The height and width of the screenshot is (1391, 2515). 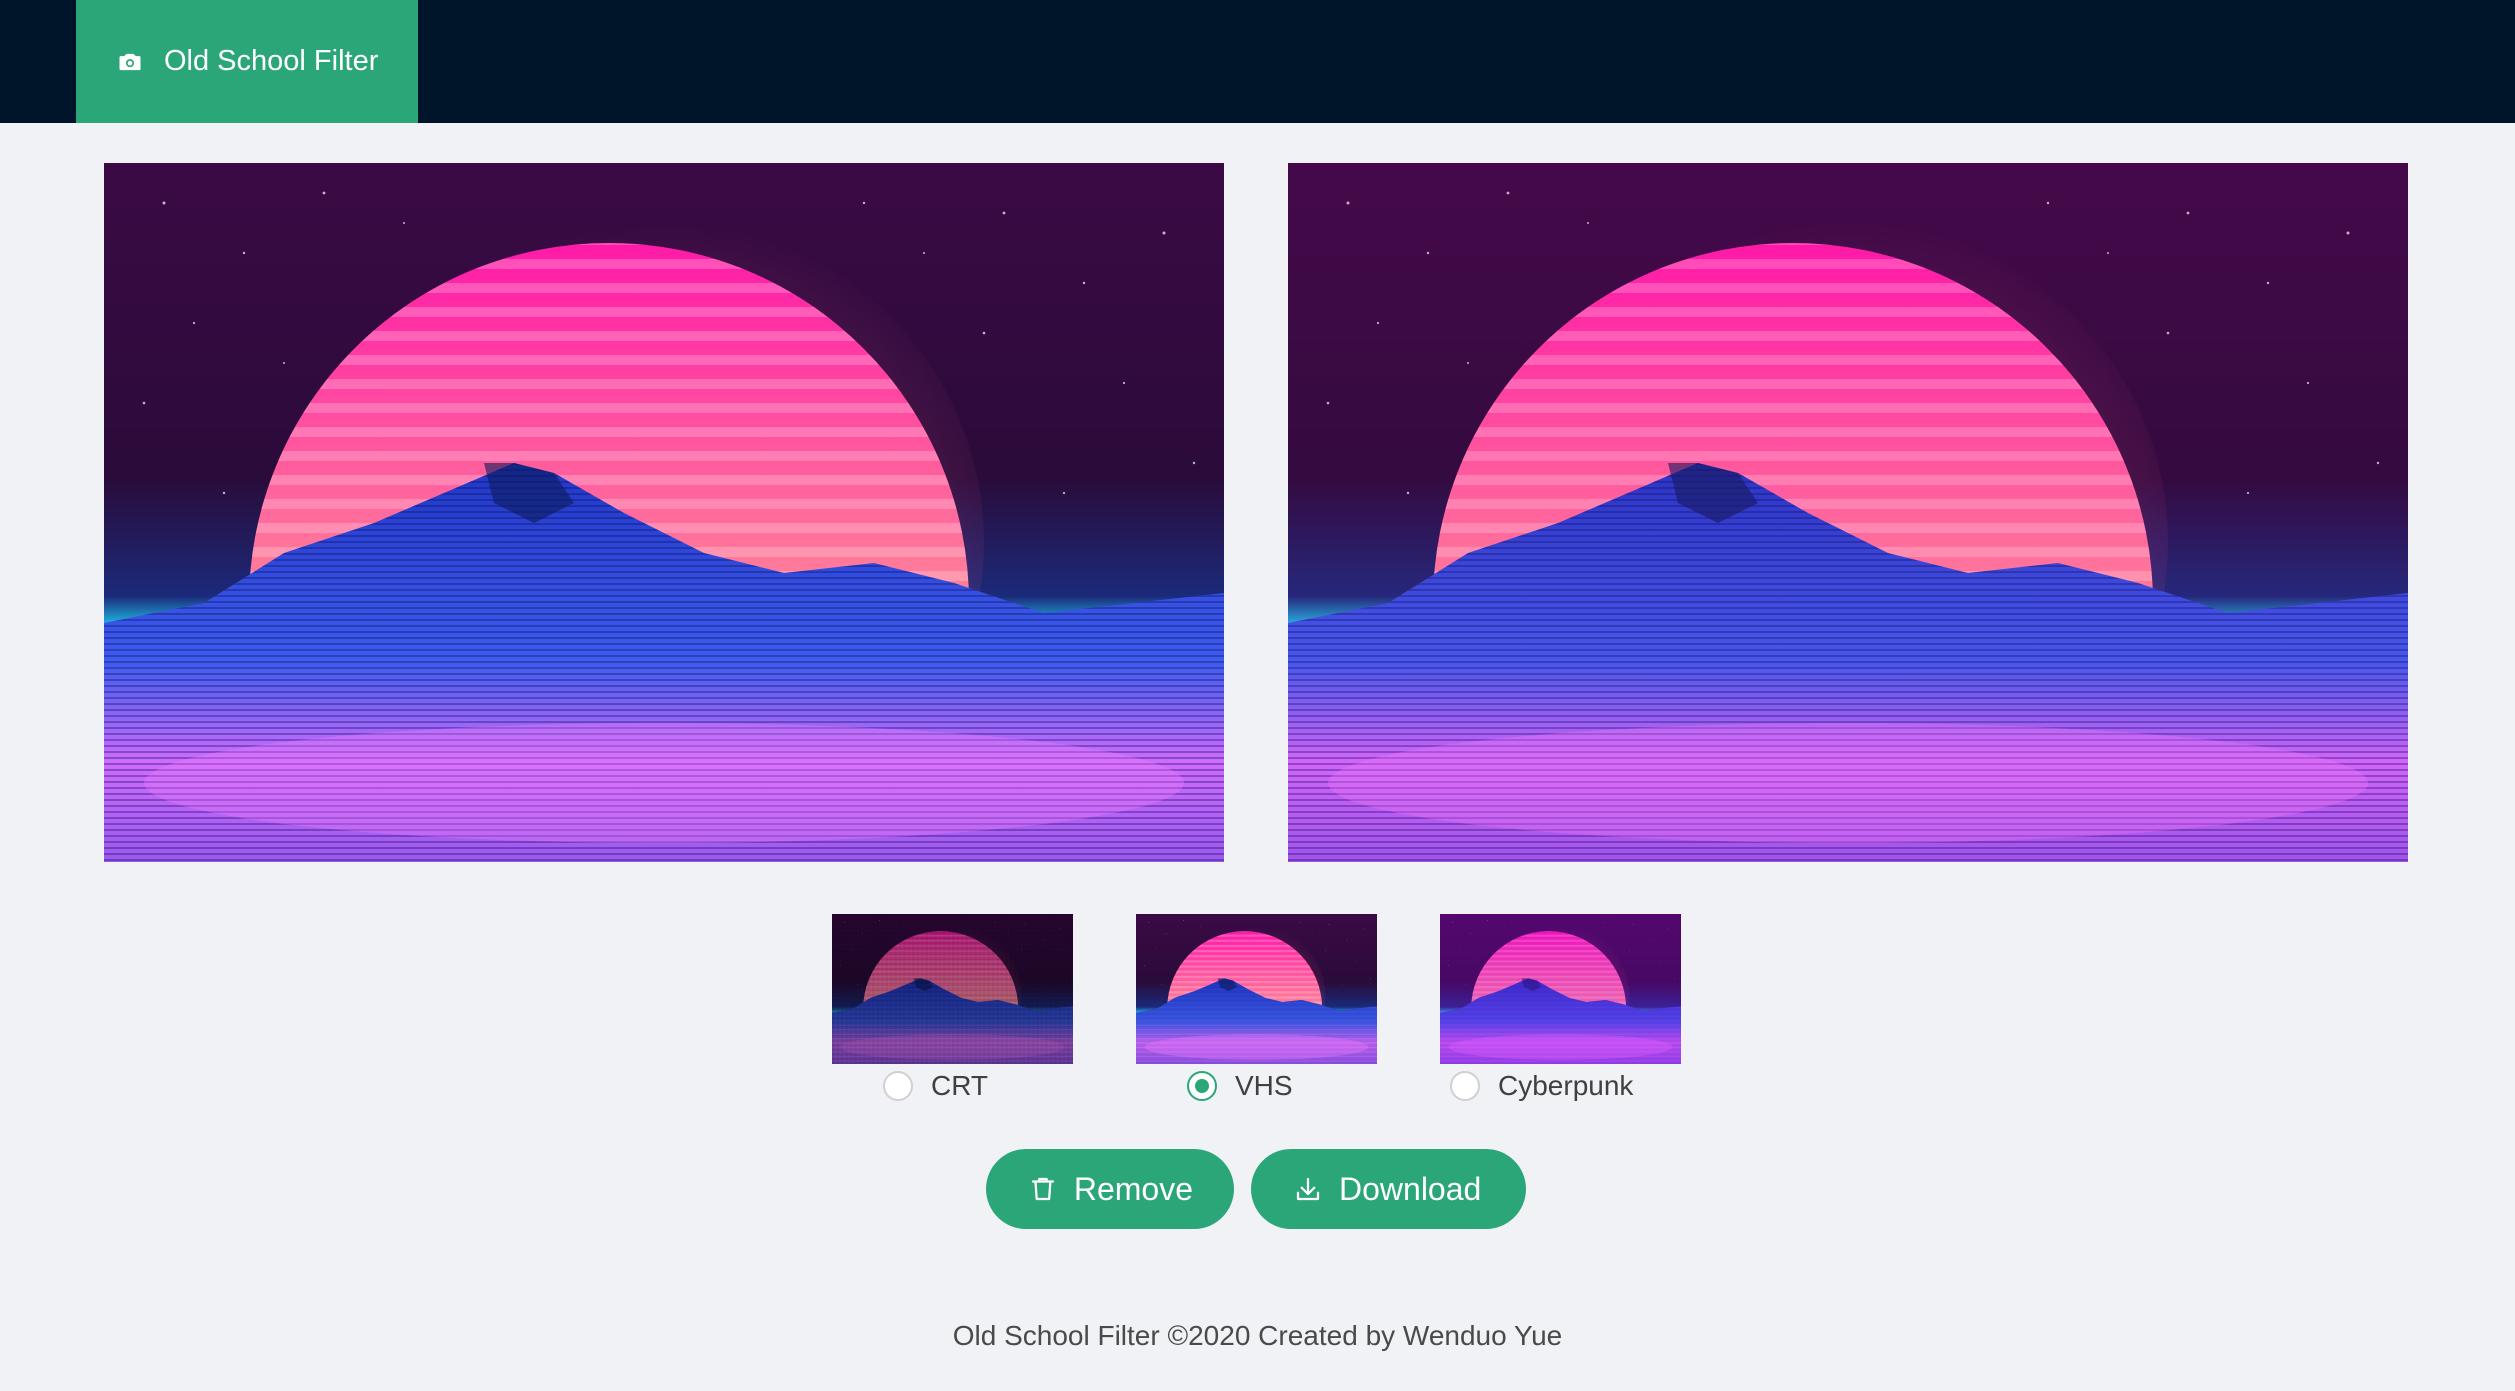 What do you see at coordinates (1042, 1189) in the screenshot?
I see `trash-icon` at bounding box center [1042, 1189].